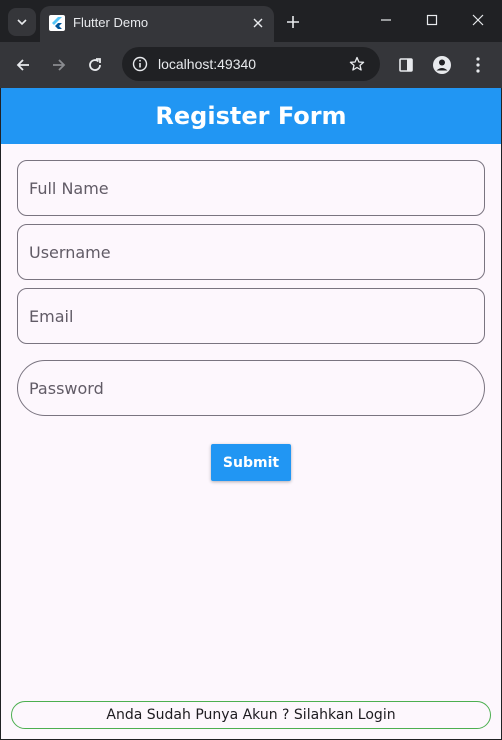  I want to click on plus-icon, so click(293, 22).